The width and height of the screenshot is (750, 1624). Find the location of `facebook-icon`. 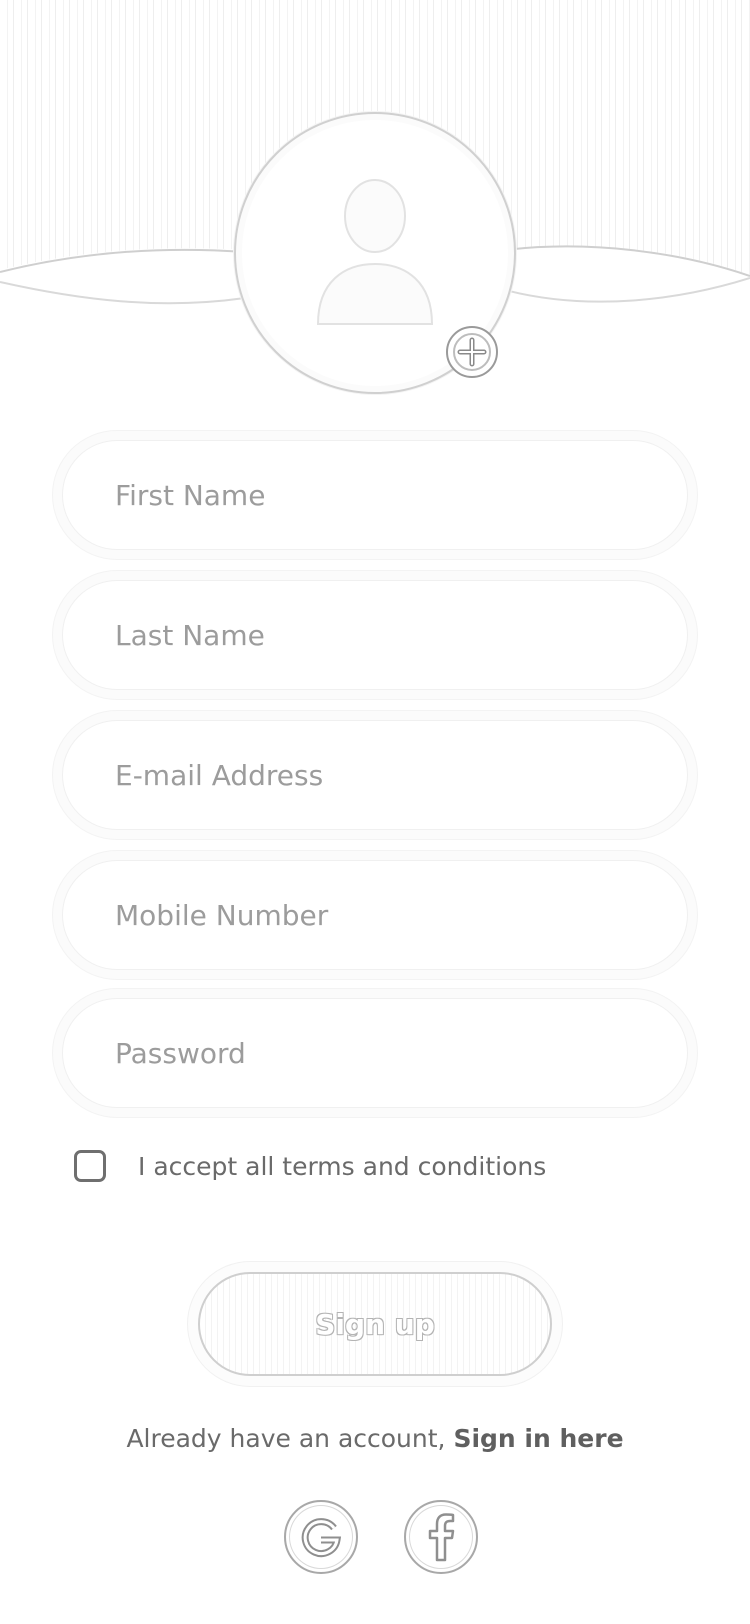

facebook-icon is located at coordinates (441, 1537).